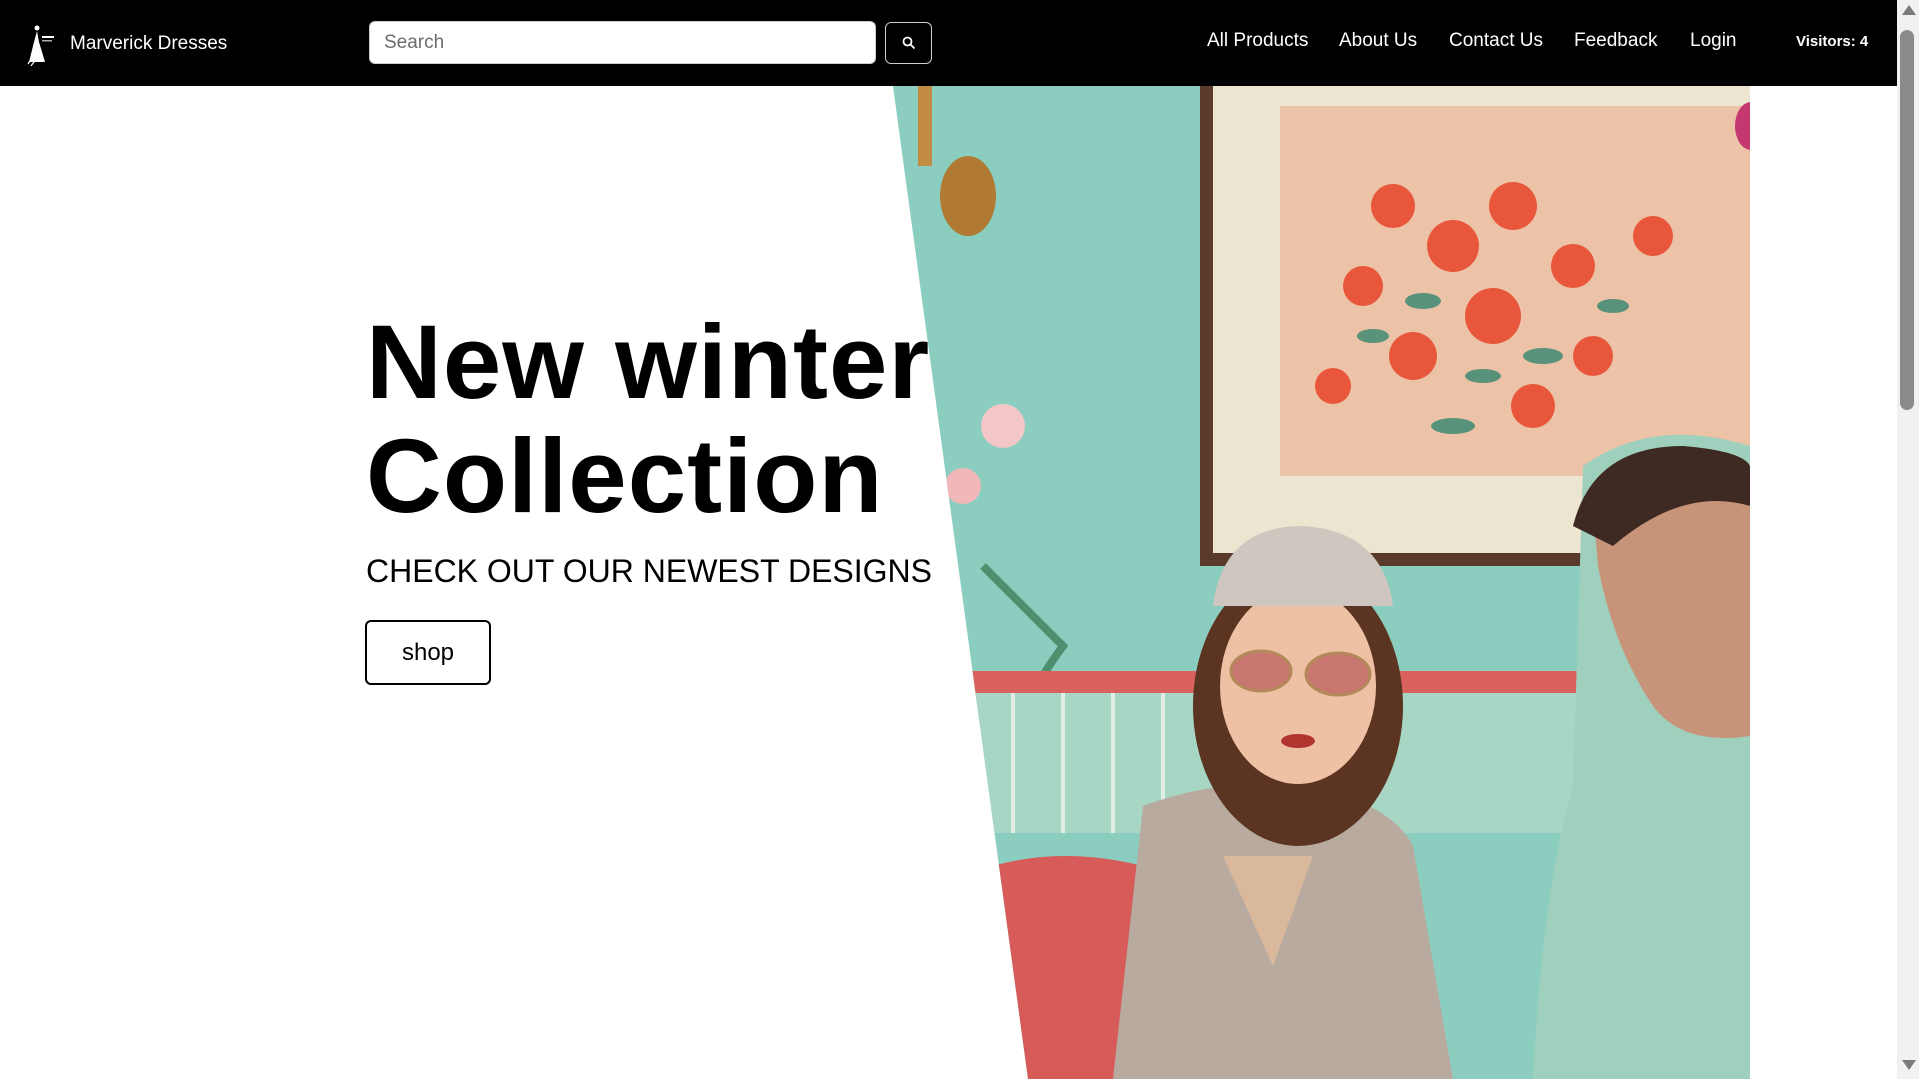 This screenshot has width=1919, height=1079. I want to click on scroll-up-arrow-icon, so click(1909, 10).